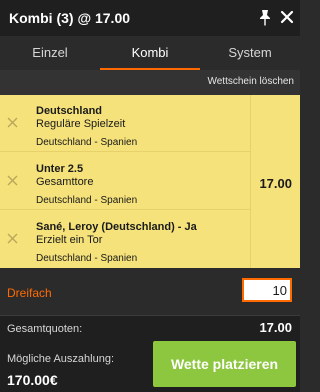 The image size is (320, 392). What do you see at coordinates (150, 82) in the screenshot?
I see `clear-row: Wettschein löschen` at bounding box center [150, 82].